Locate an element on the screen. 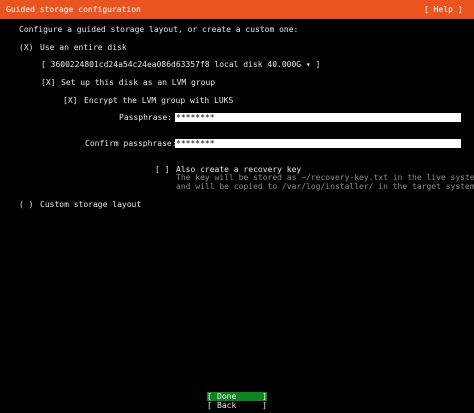  custom-storage-radio: ( ) is located at coordinates (26, 205).